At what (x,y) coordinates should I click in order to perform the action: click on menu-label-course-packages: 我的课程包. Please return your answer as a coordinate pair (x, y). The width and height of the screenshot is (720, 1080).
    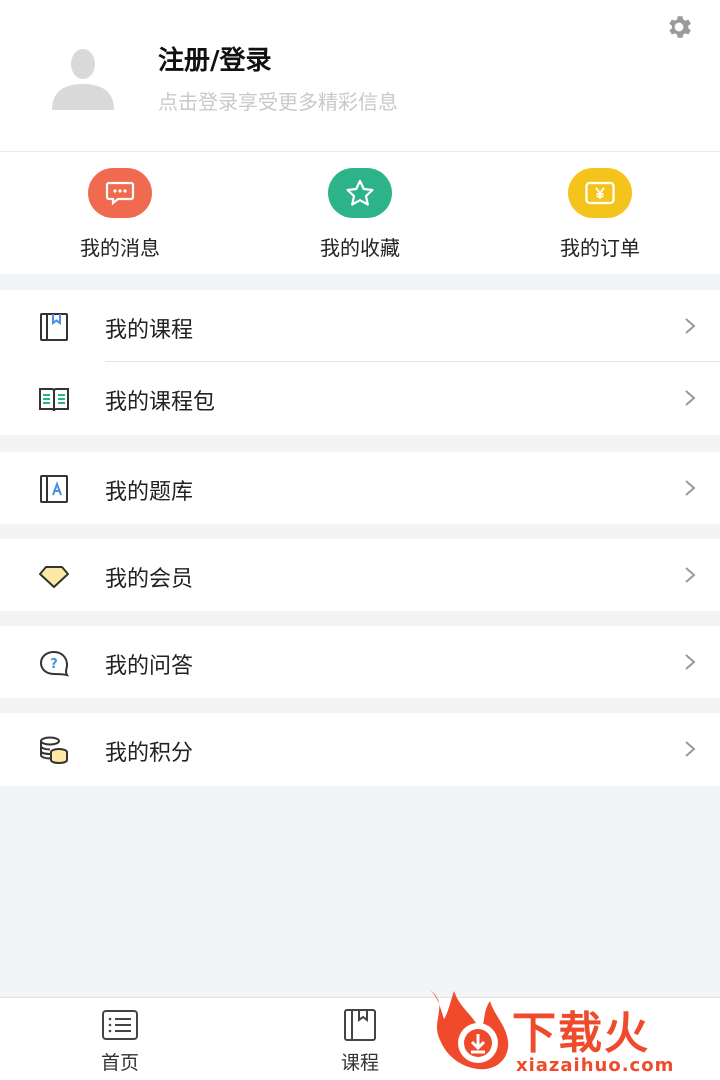
    Looking at the image, I should click on (160, 402).